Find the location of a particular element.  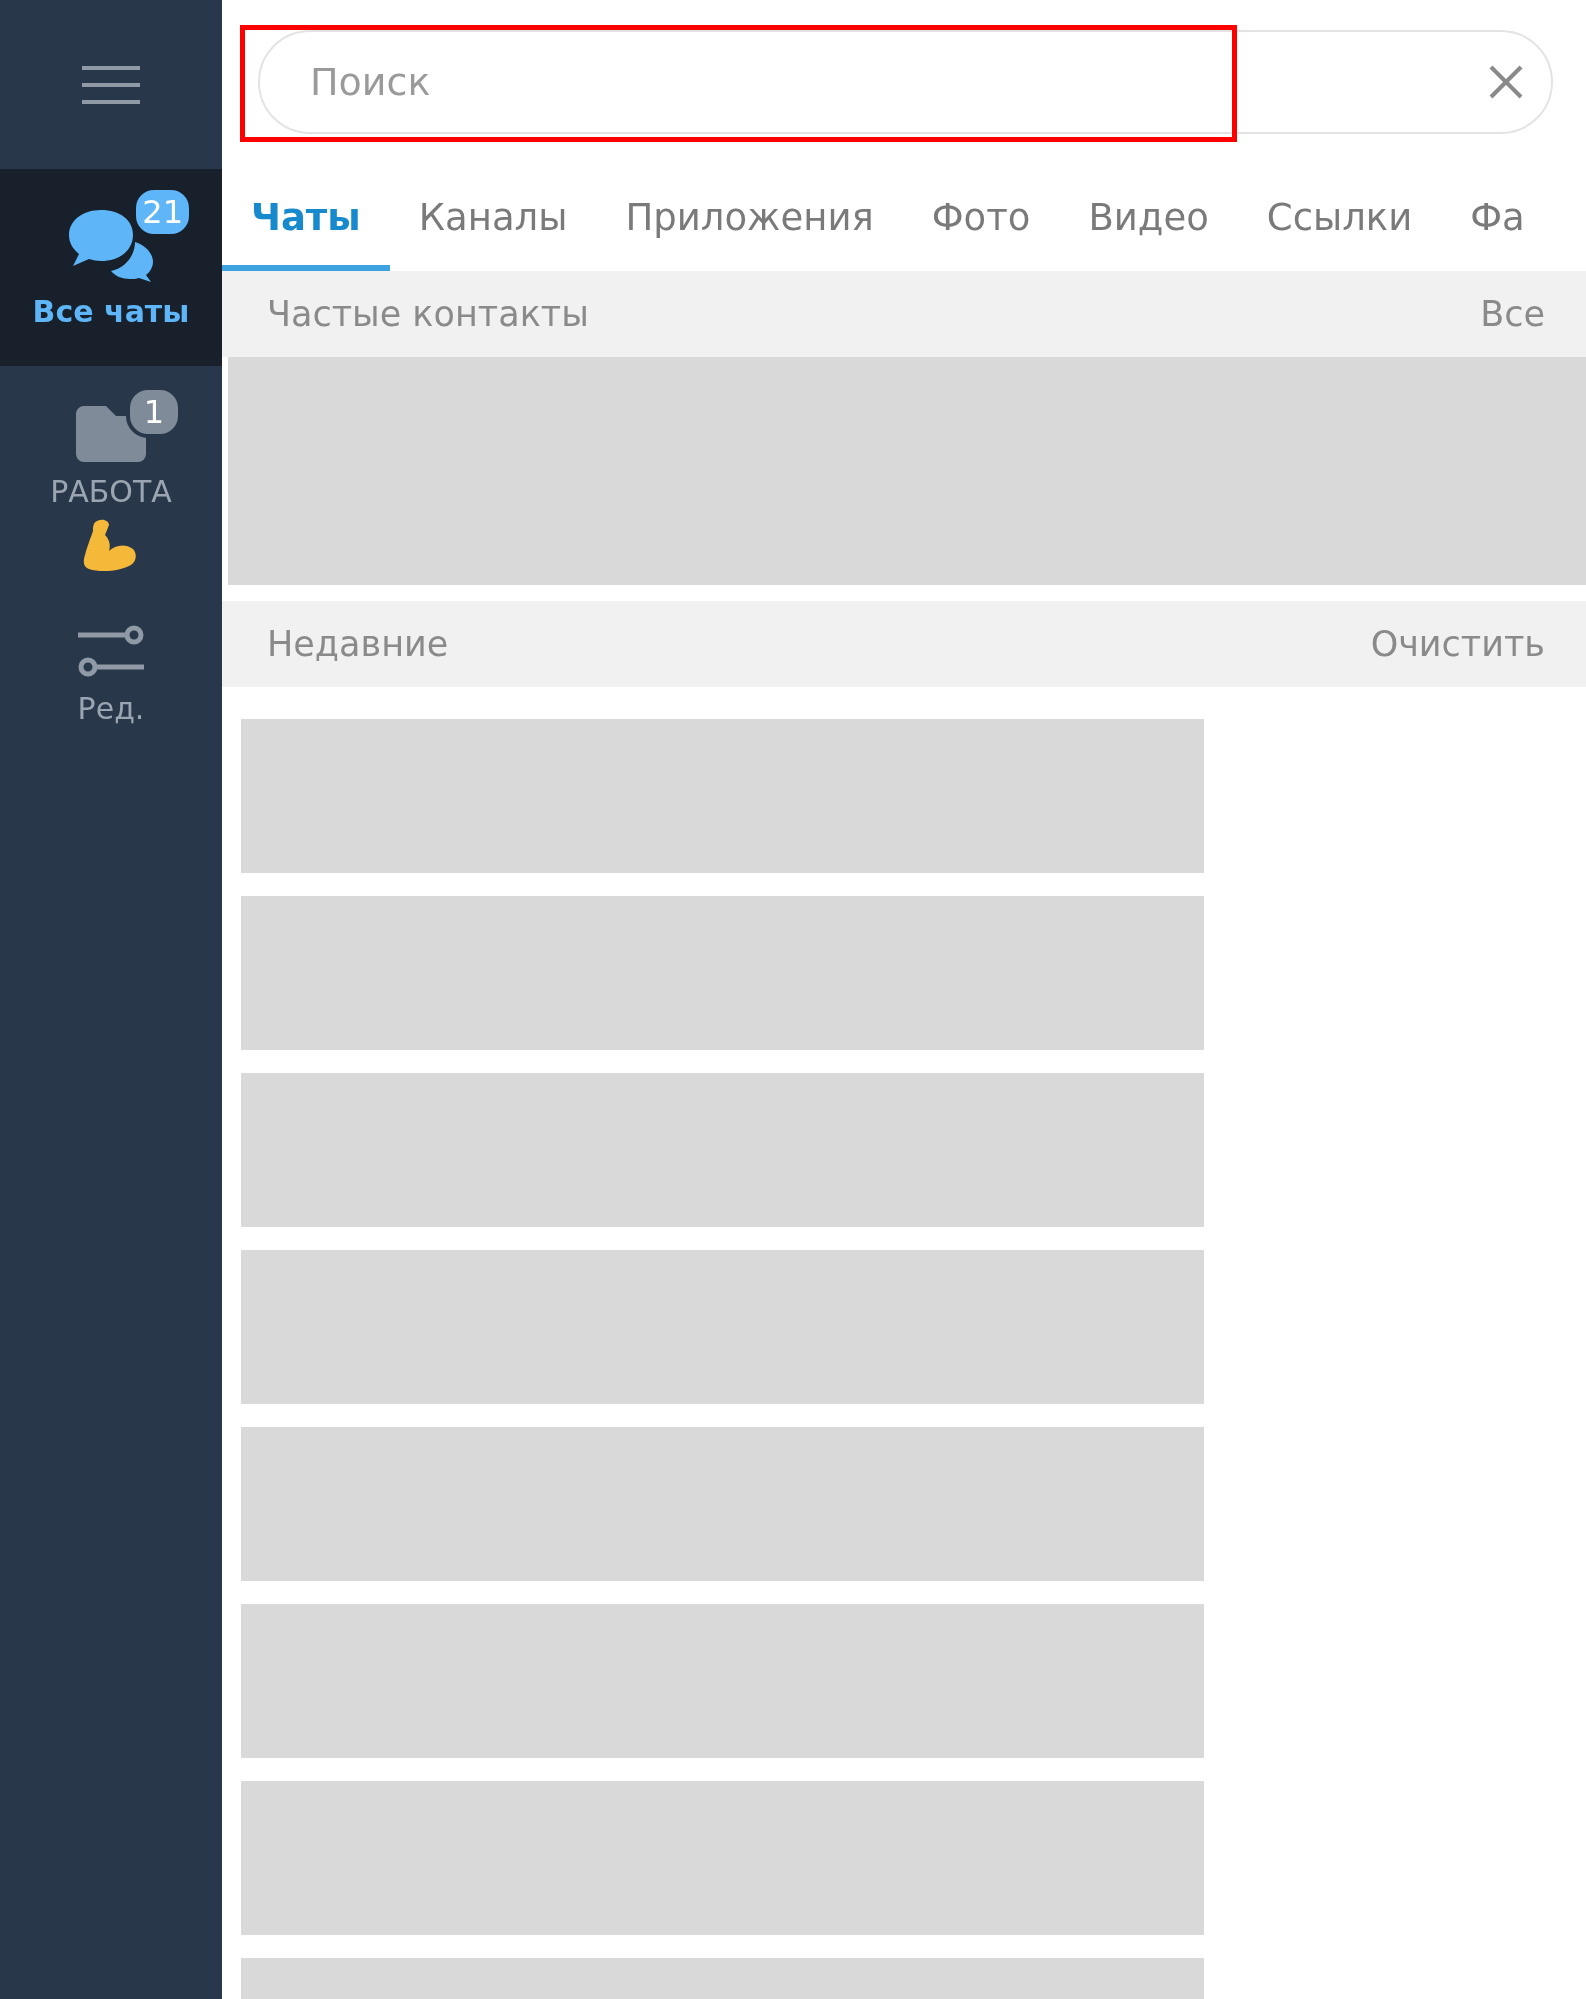

sliders-icon is located at coordinates (111, 651).